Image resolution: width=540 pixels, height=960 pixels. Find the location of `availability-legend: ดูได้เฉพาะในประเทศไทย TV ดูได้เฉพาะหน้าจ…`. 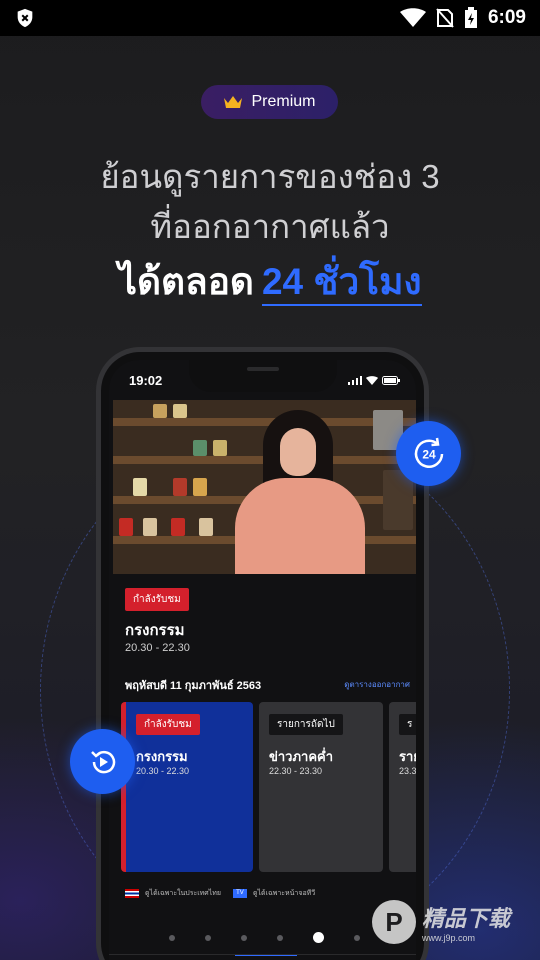

availability-legend: ดูได้เฉพาะในประเทศไทย TV ดูได้เฉพาะหน้าจ… is located at coordinates (220, 893).